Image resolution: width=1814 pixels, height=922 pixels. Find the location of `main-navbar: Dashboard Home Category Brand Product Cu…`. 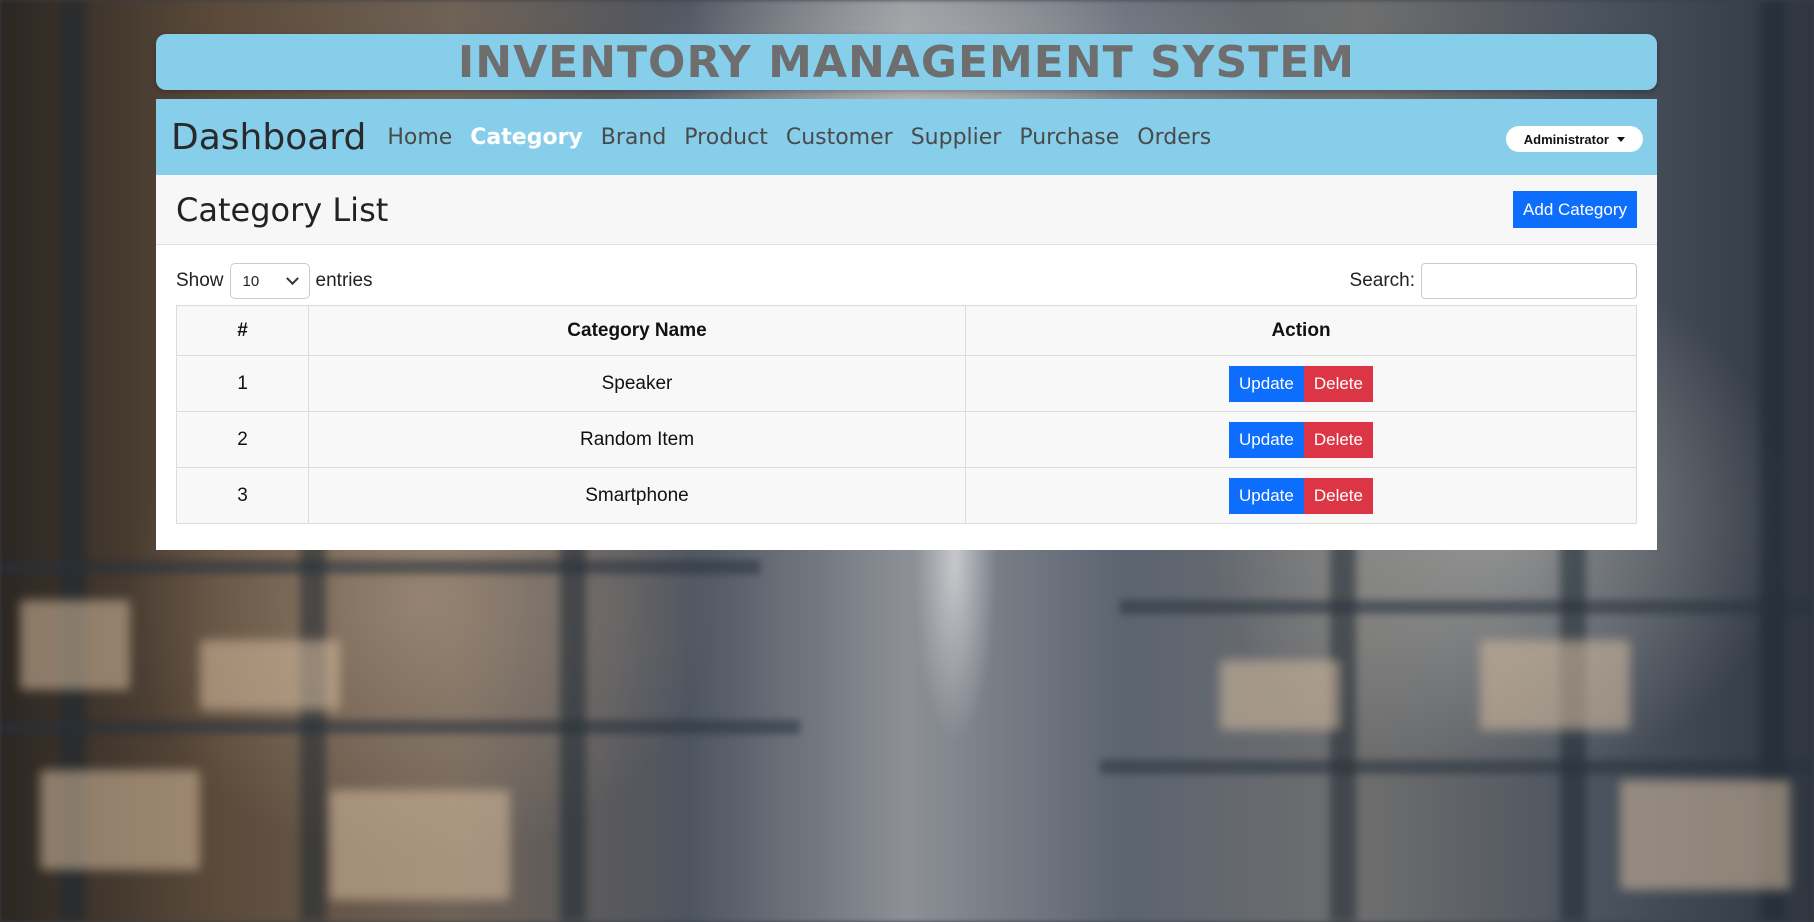

main-navbar: Dashboard Home Category Brand Product Cu… is located at coordinates (906, 137).